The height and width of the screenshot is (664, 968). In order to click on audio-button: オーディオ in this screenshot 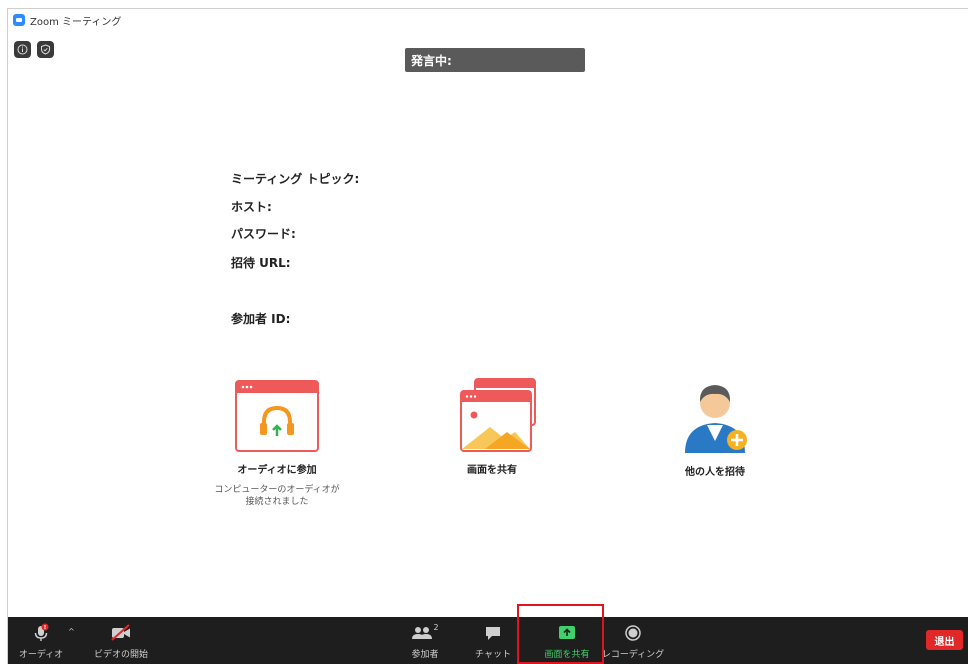, I will do `click(41, 640)`.